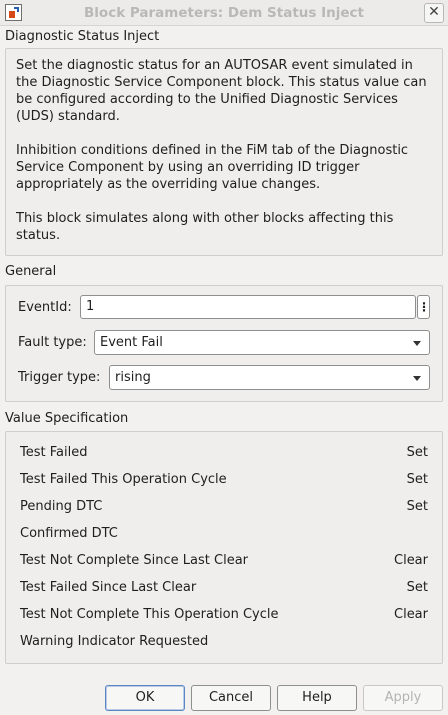 This screenshot has width=448, height=715. What do you see at coordinates (224, 593) in the screenshot?
I see `list-item: Test Failed Since Last Clear Set` at bounding box center [224, 593].